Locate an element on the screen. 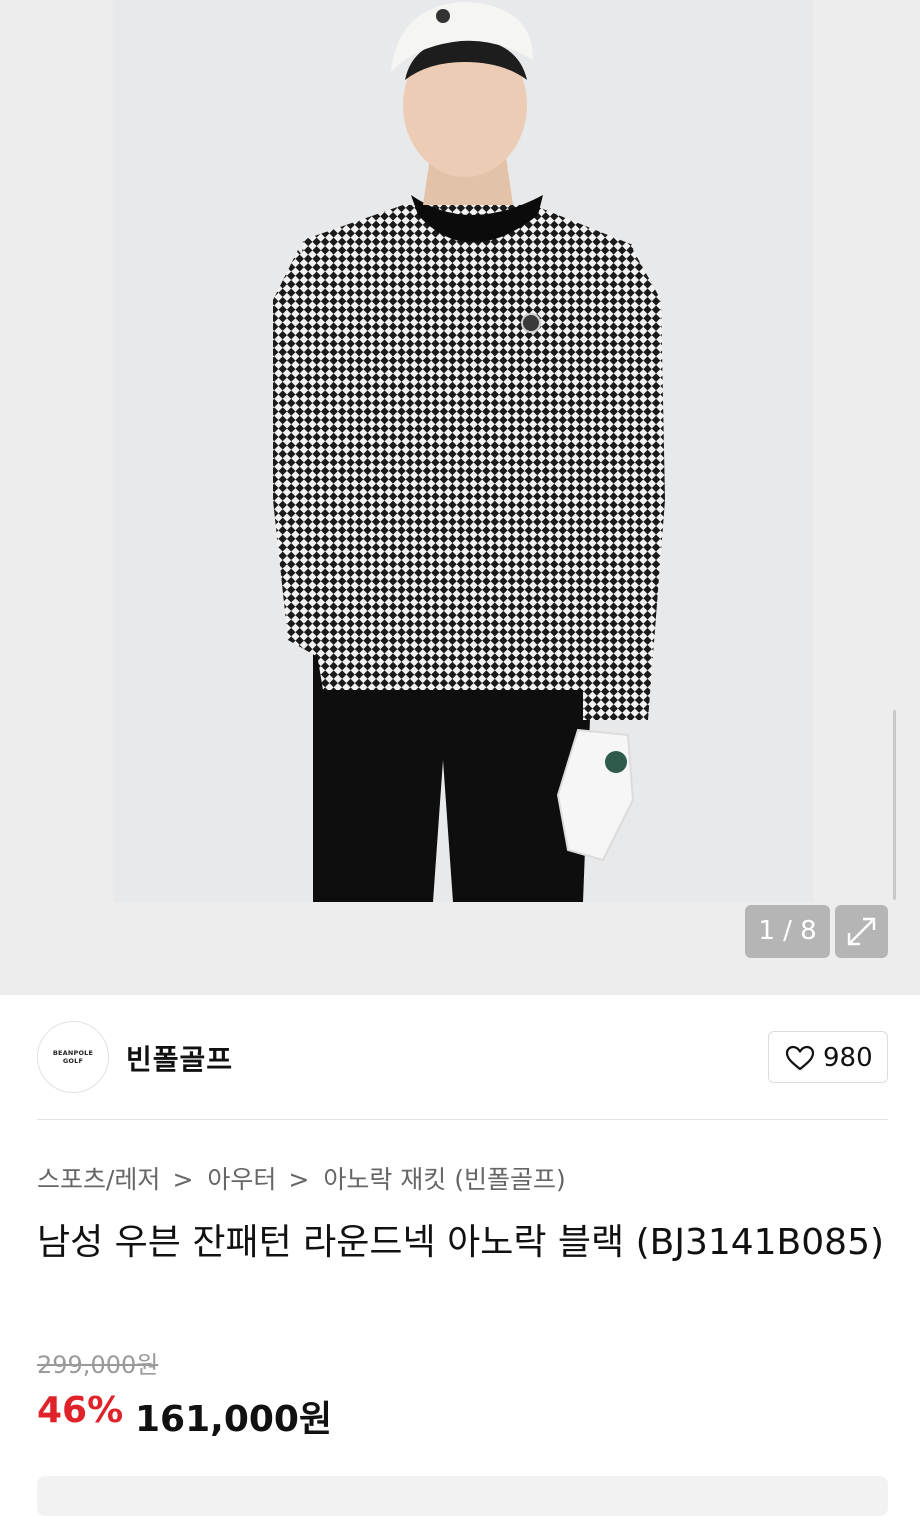  option-section is located at coordinates (462, 1496).